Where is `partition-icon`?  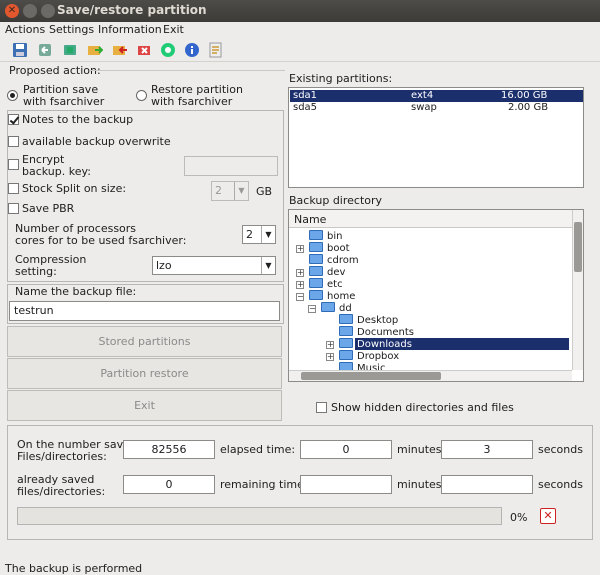
partition-icon is located at coordinates (70, 50).